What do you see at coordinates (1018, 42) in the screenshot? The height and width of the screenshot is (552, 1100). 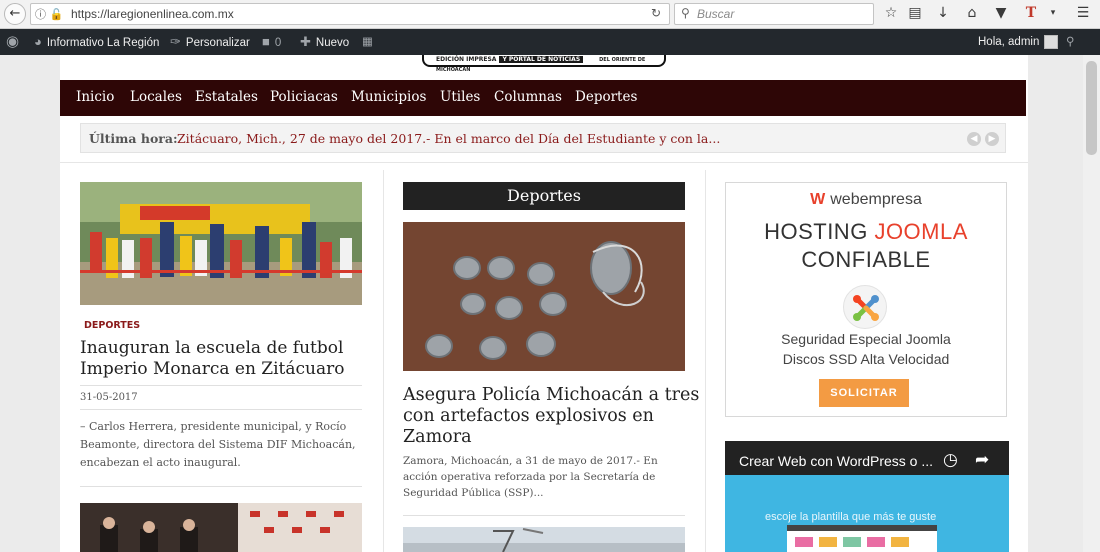 I see `admin-account: Hola, admin` at bounding box center [1018, 42].